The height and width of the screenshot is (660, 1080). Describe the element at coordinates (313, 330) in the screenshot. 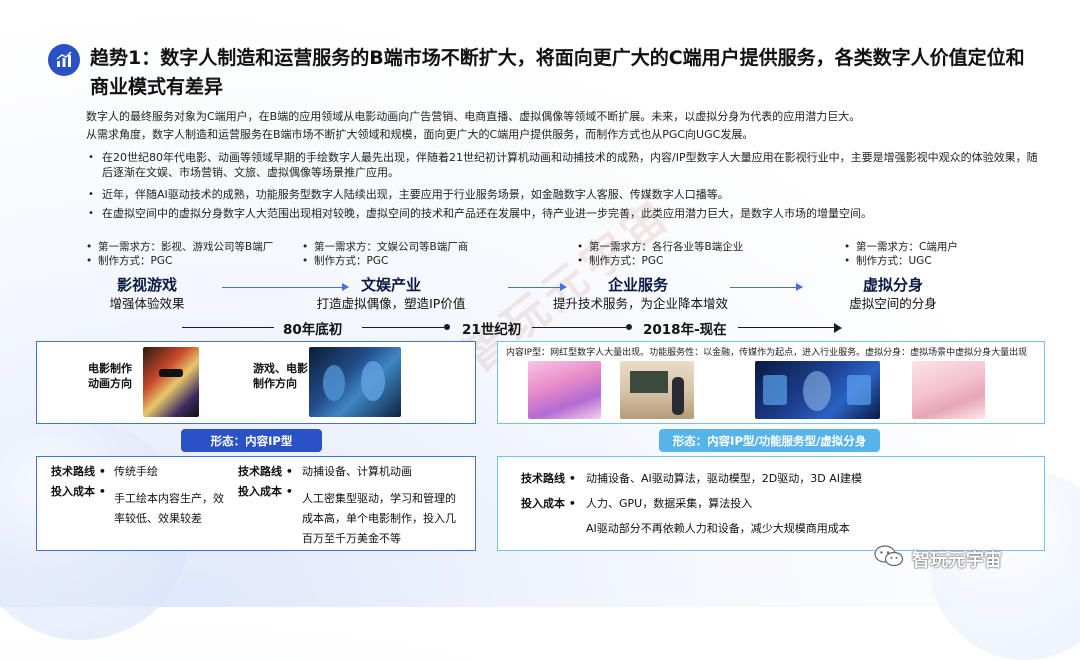

I see `timeline-label-80s: 80年底初` at that location.